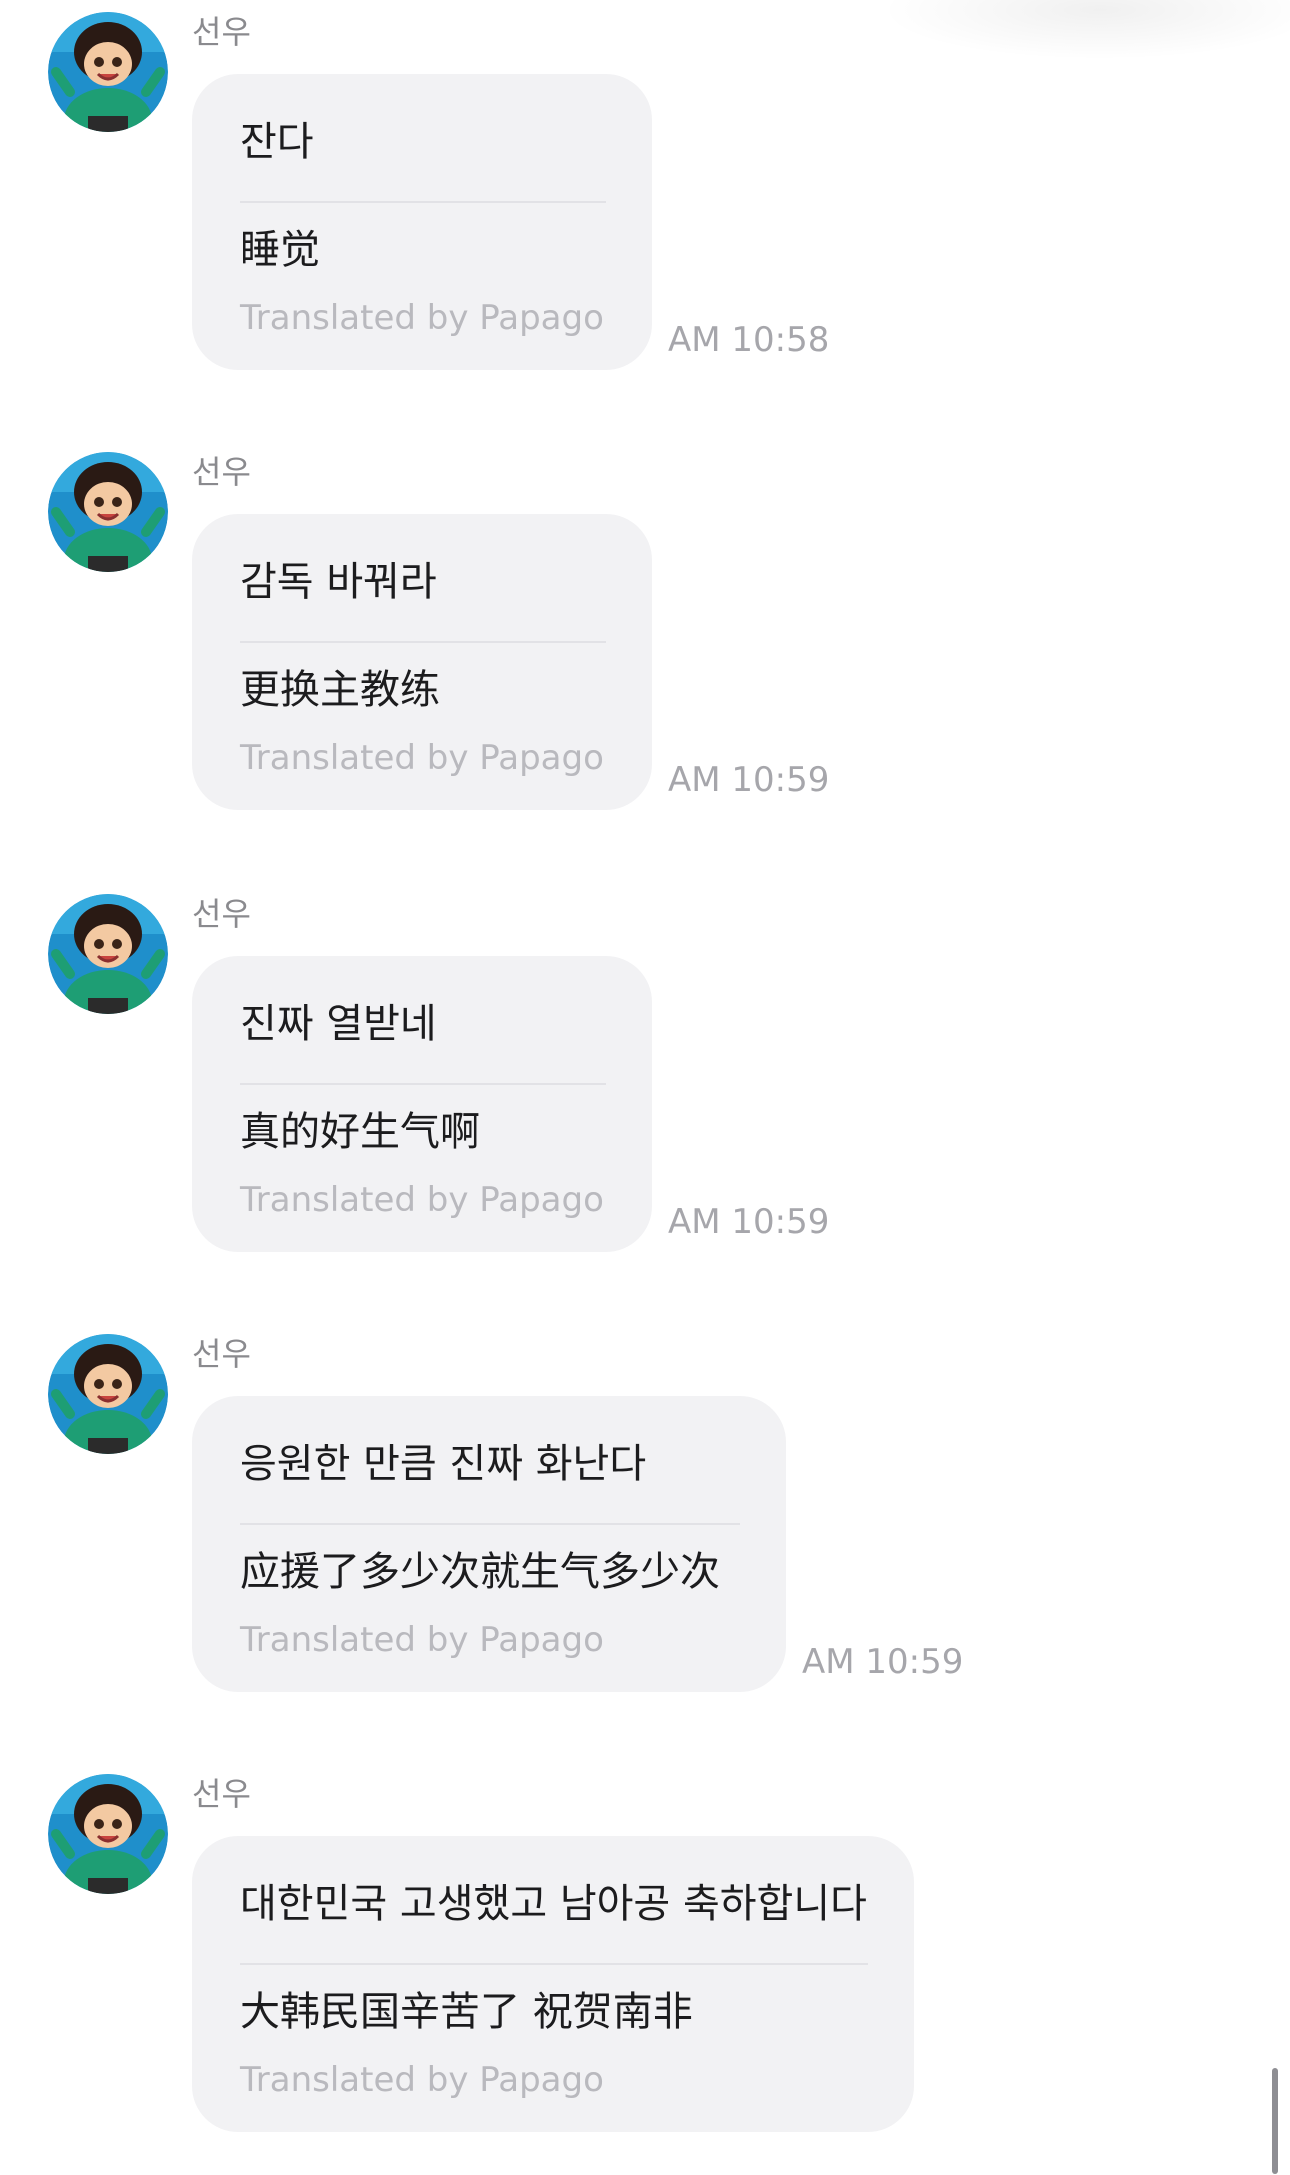  Describe the element at coordinates (277, 142) in the screenshot. I see `original-message-text: 잔다` at that location.